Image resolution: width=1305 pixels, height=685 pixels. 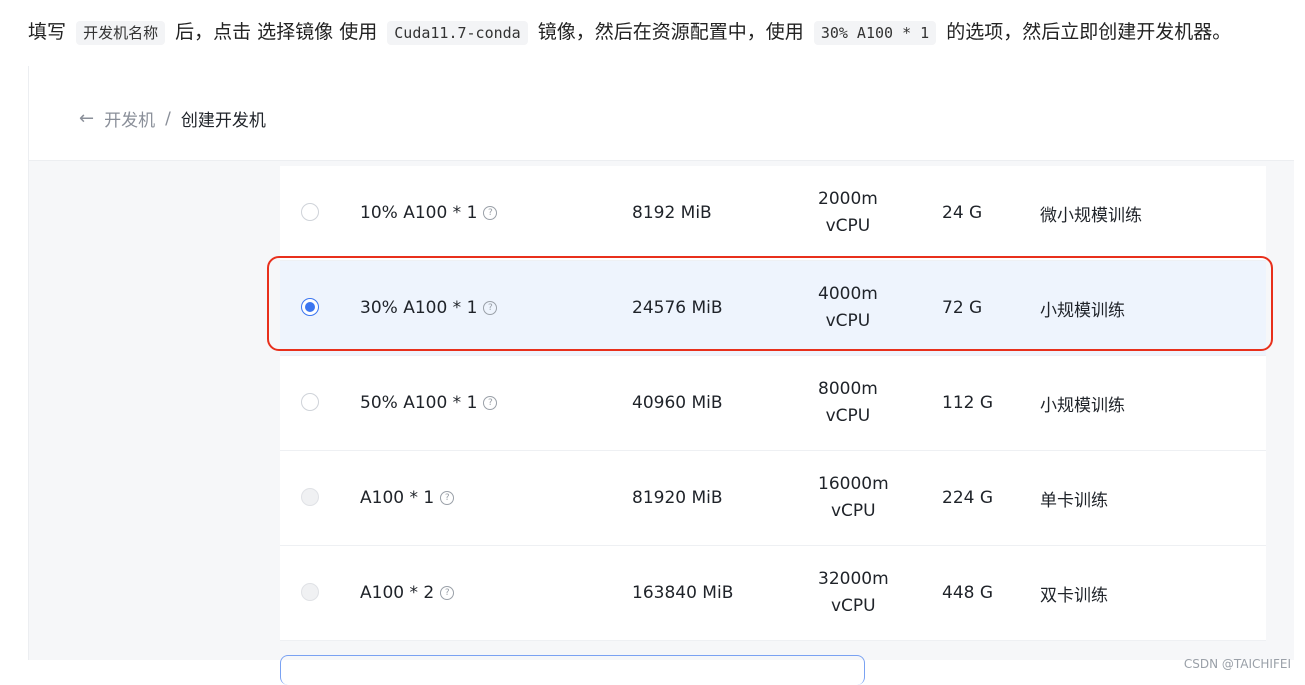 I want to click on instruction-code-image: Cuda11.7-conda, so click(x=457, y=33).